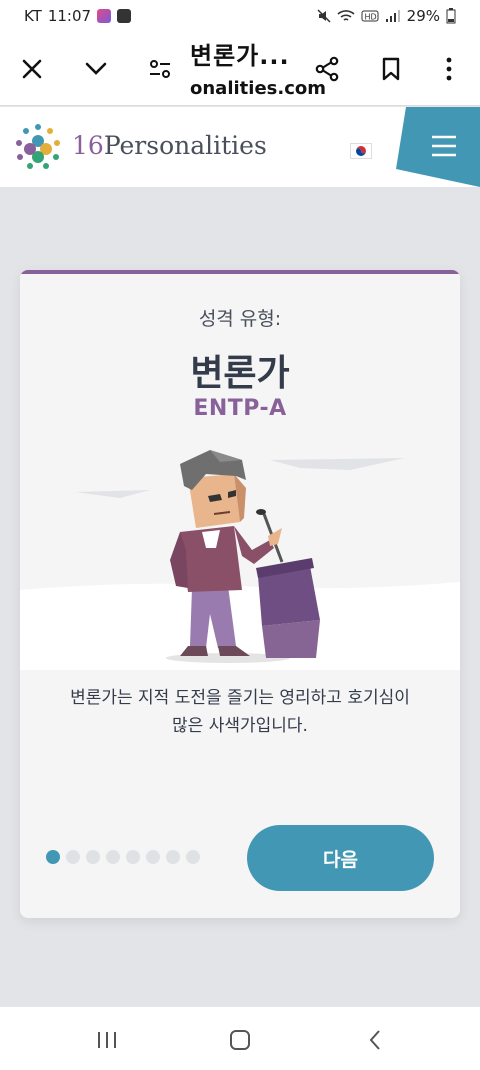 The height and width of the screenshot is (1070, 480). Describe the element at coordinates (449, 69) in the screenshot. I see `more-icon` at that location.